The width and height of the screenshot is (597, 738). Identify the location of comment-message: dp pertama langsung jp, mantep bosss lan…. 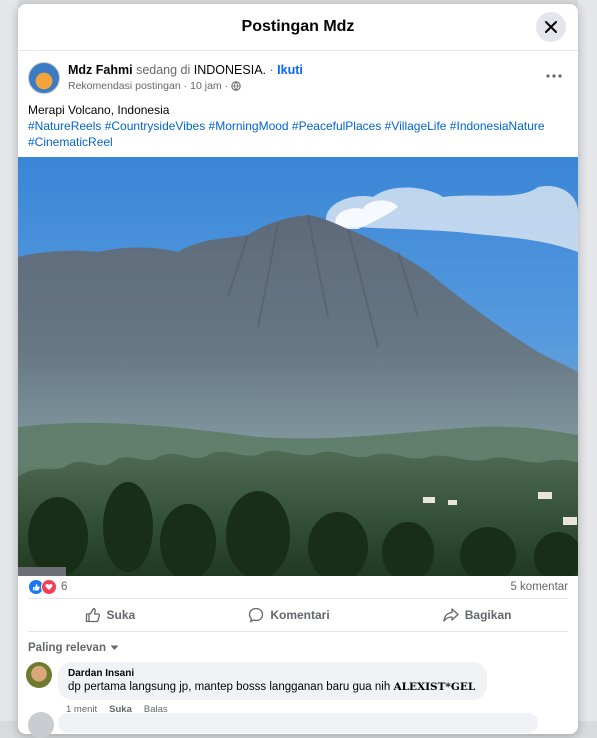
(229, 687).